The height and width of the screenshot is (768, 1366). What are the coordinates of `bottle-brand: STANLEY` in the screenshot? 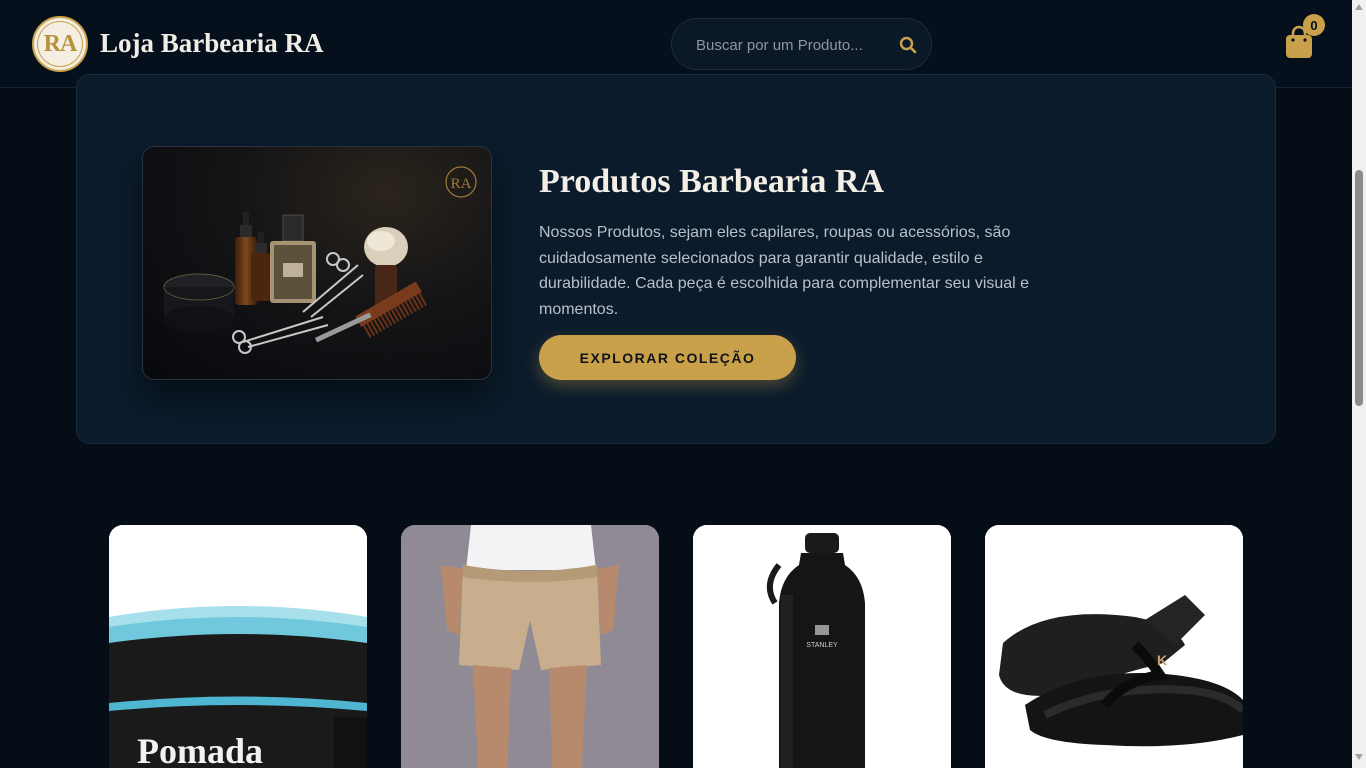 It's located at (822, 645).